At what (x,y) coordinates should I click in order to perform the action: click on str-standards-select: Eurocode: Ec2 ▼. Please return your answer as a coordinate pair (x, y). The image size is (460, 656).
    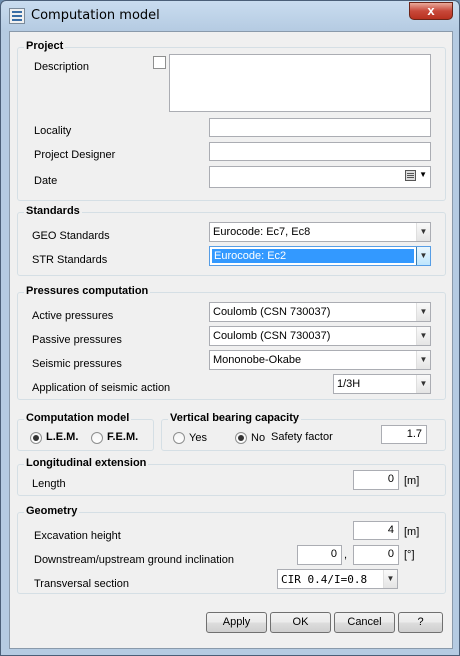
    Looking at the image, I should click on (320, 256).